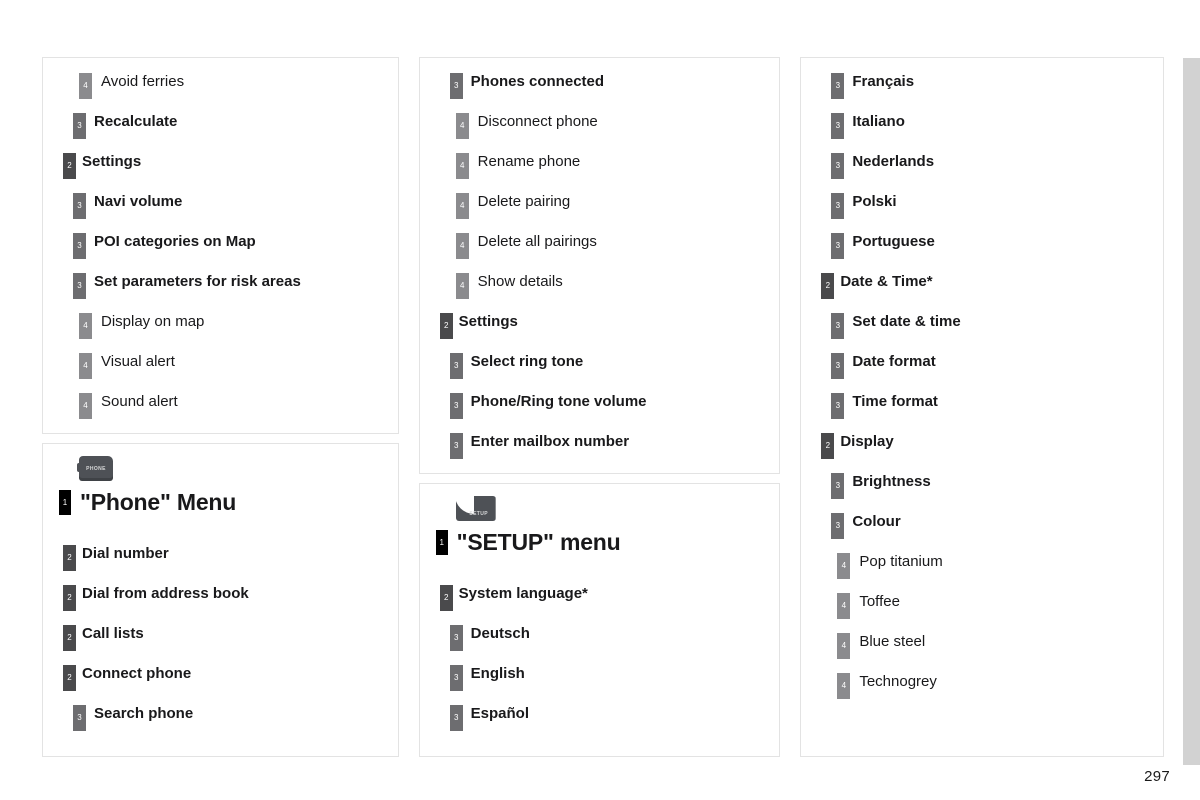 This screenshot has width=1200, height=800. What do you see at coordinates (537, 121) in the screenshot?
I see `menu-item-label: Disconnect phone` at bounding box center [537, 121].